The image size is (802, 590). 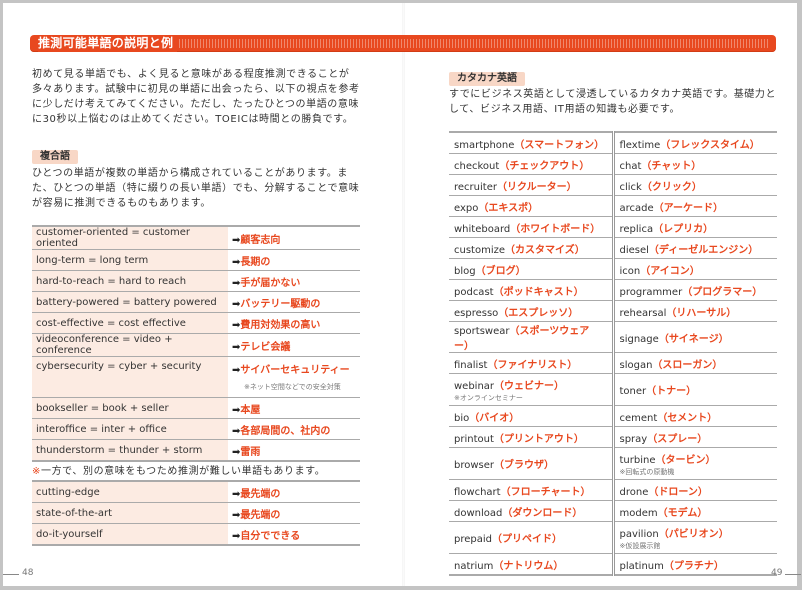 I want to click on katakana-english: spray, so click(x=633, y=439).